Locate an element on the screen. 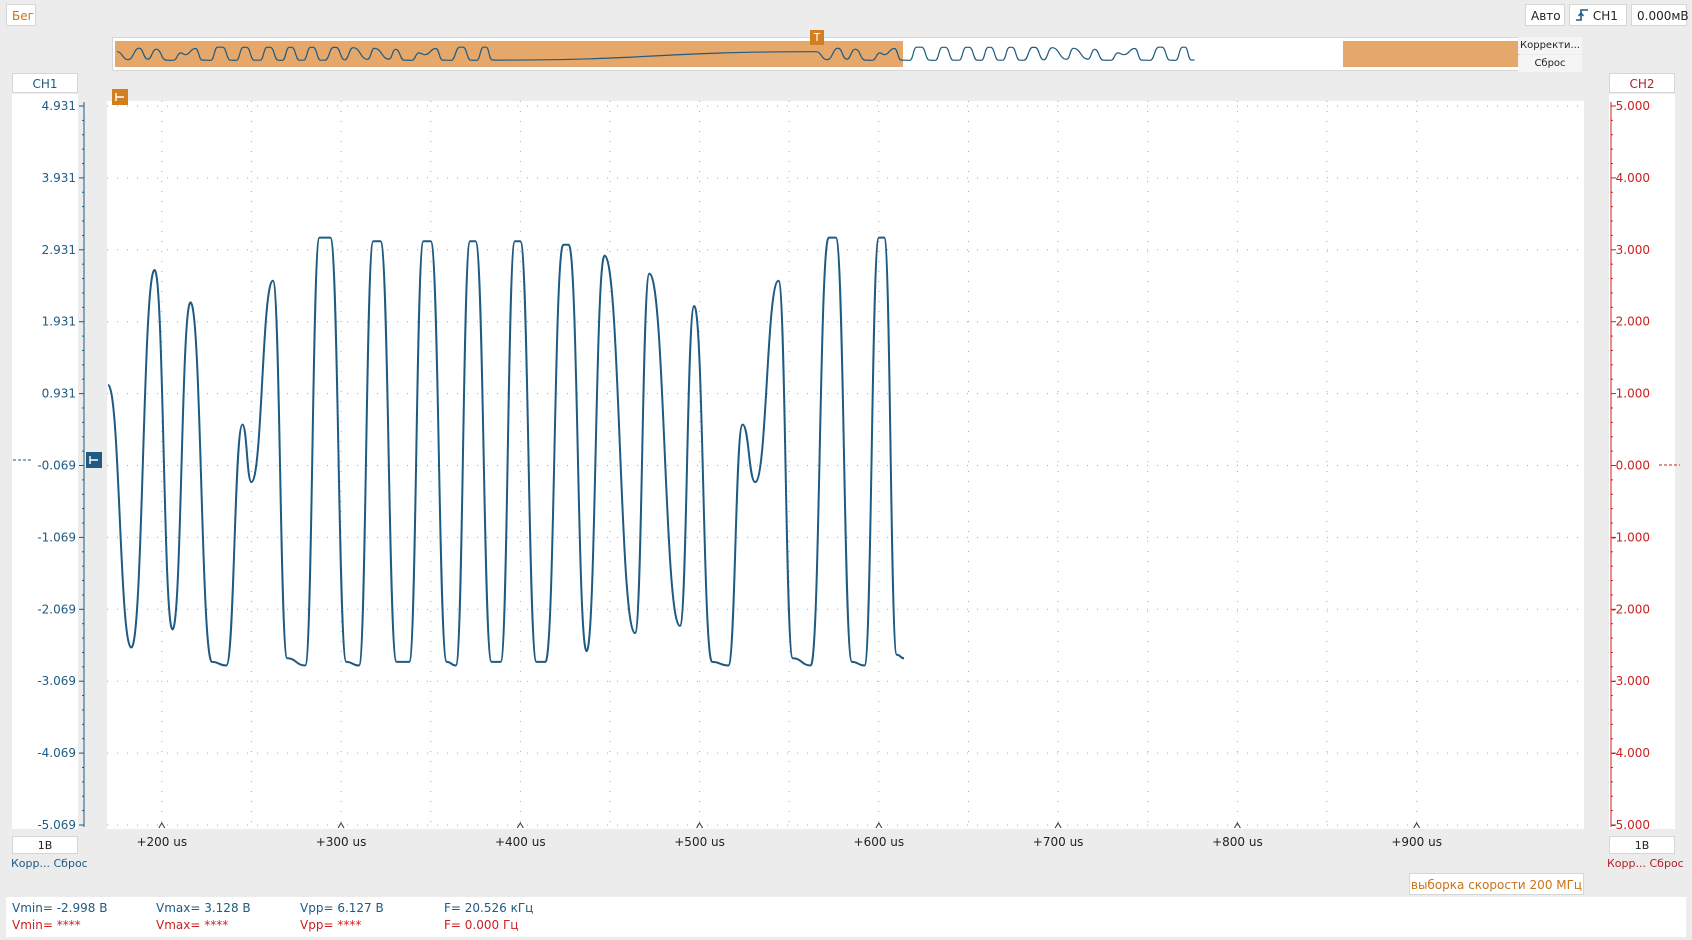 Image resolution: width=1692 pixels, height=940 pixels. ch1-vmax: Vmax= 3.128 В is located at coordinates (203, 908).